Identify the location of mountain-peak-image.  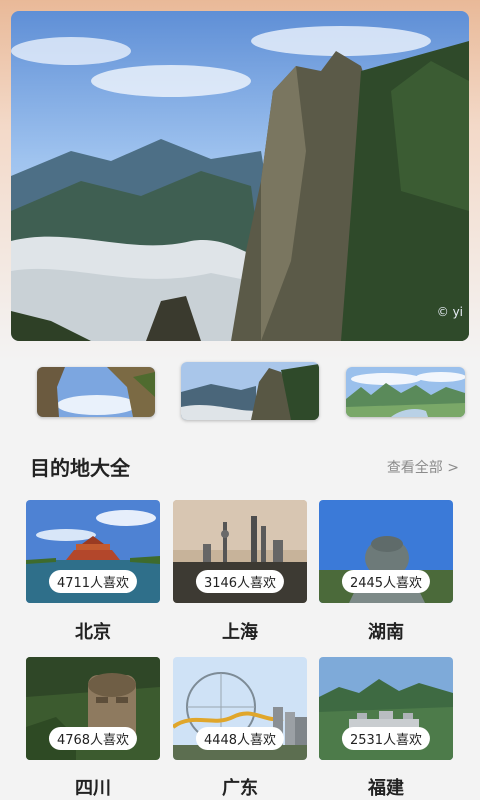
(250, 391).